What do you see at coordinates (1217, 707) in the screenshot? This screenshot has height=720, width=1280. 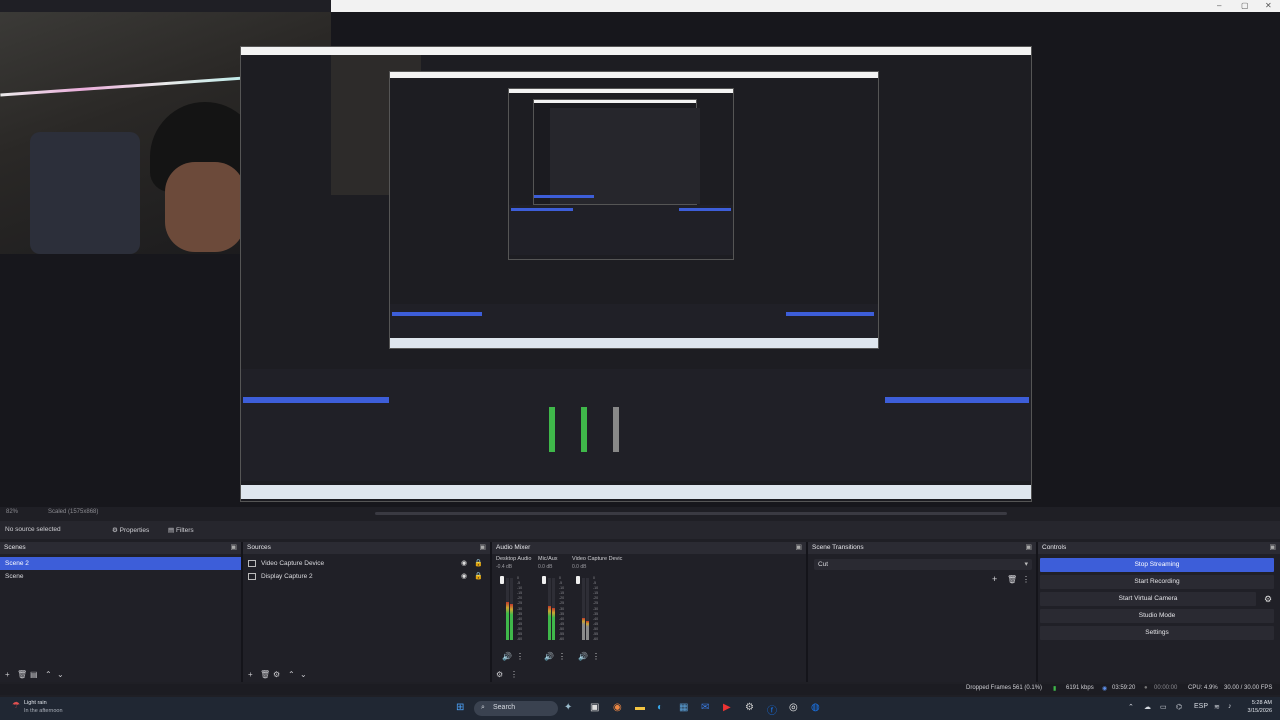 I see `wifi-icon: ≋` at bounding box center [1217, 707].